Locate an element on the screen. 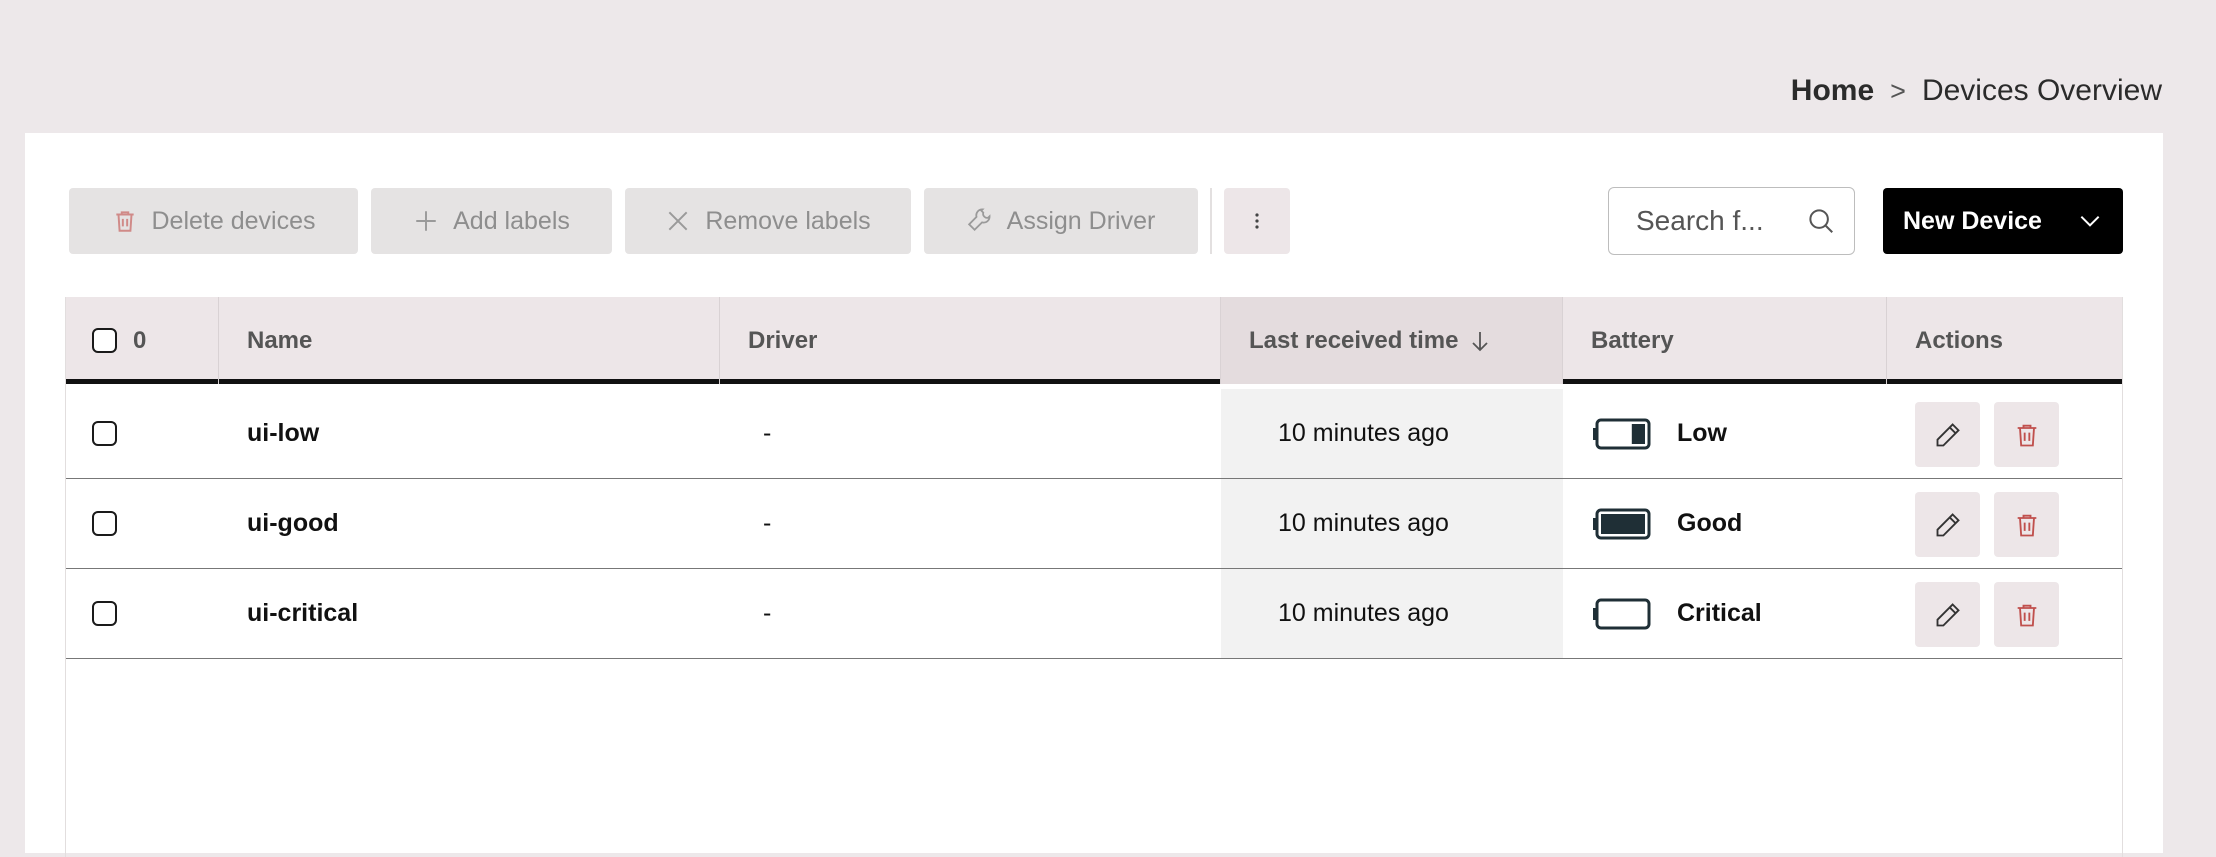 The image size is (2216, 857). remove-labels-button: Remove labels is located at coordinates (768, 221).